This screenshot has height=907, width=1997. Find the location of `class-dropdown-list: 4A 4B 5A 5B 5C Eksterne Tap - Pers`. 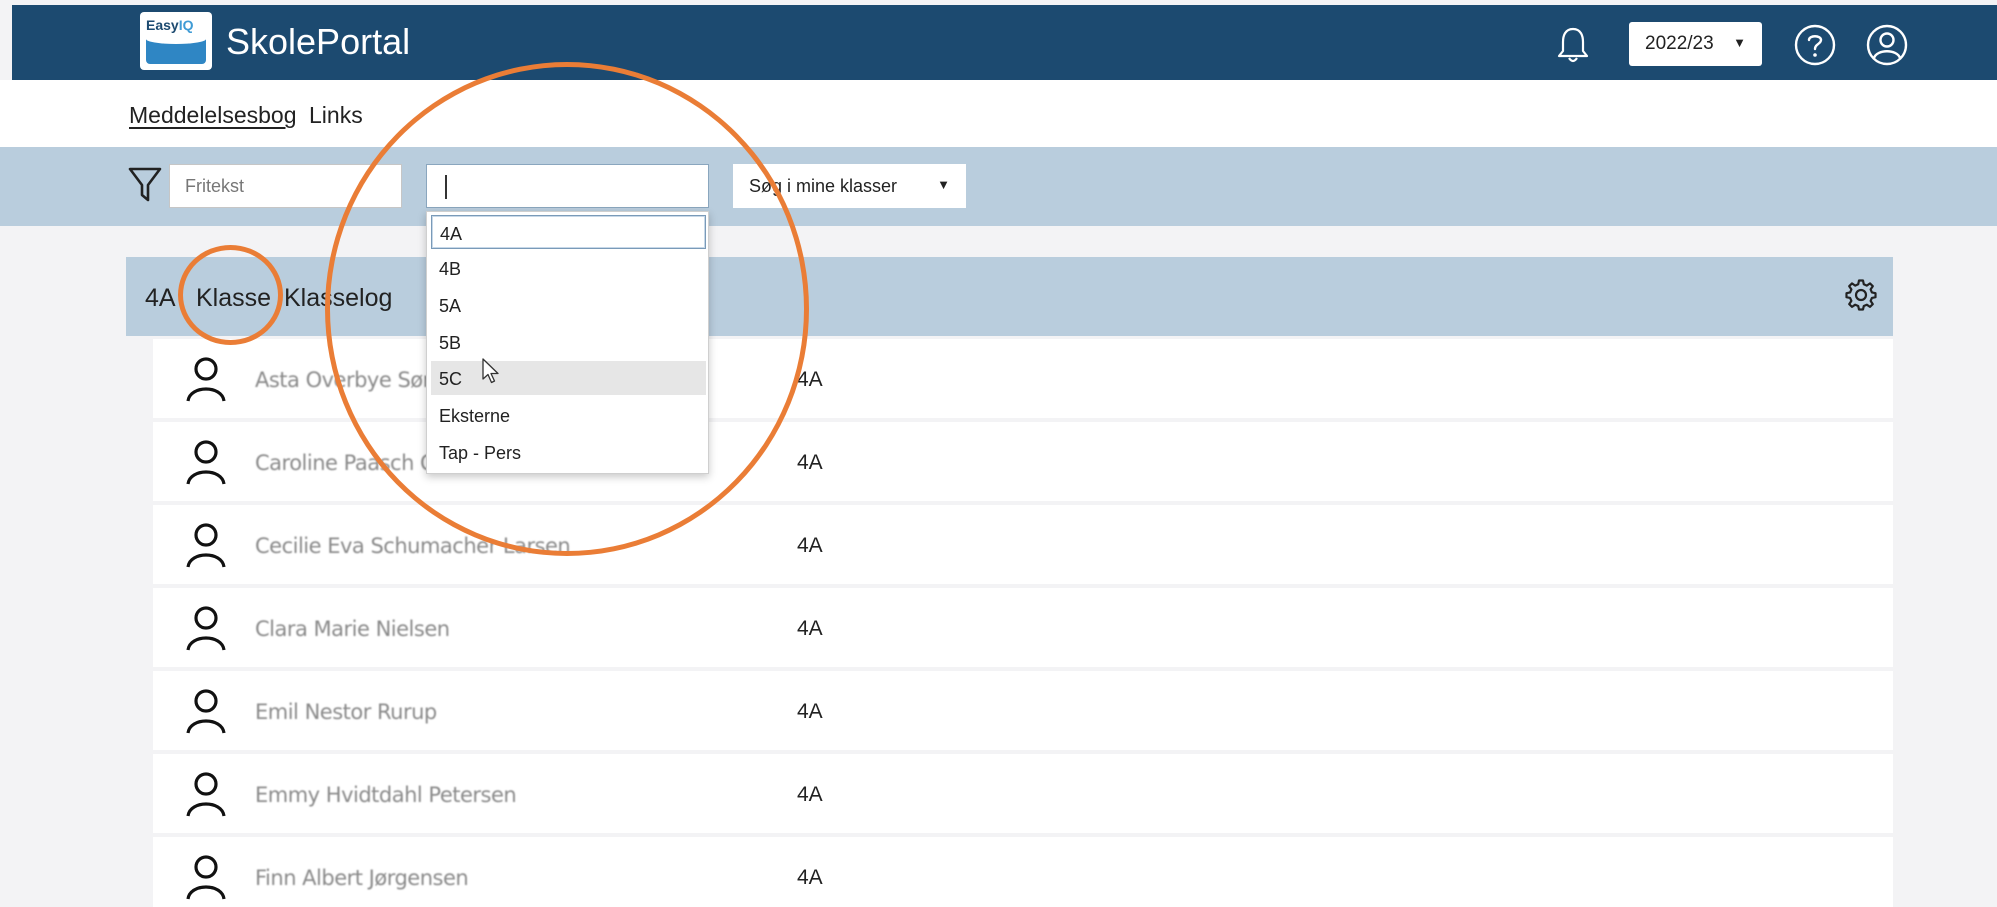

class-dropdown-list: 4A 4B 5A 5B 5C Eksterne Tap - Pers is located at coordinates (567, 342).